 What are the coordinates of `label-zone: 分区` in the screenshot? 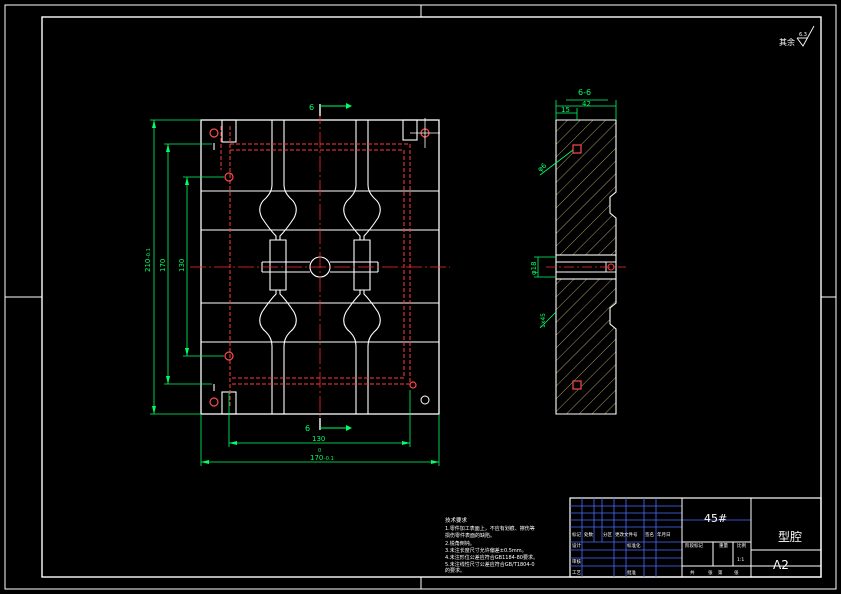 It's located at (607, 534).